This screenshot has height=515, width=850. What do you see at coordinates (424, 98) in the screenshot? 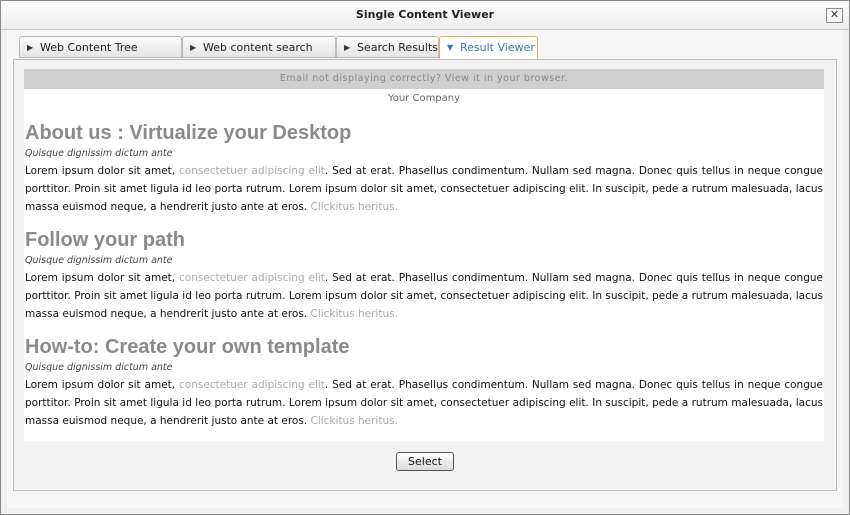
I see `company-name: Your Company` at bounding box center [424, 98].